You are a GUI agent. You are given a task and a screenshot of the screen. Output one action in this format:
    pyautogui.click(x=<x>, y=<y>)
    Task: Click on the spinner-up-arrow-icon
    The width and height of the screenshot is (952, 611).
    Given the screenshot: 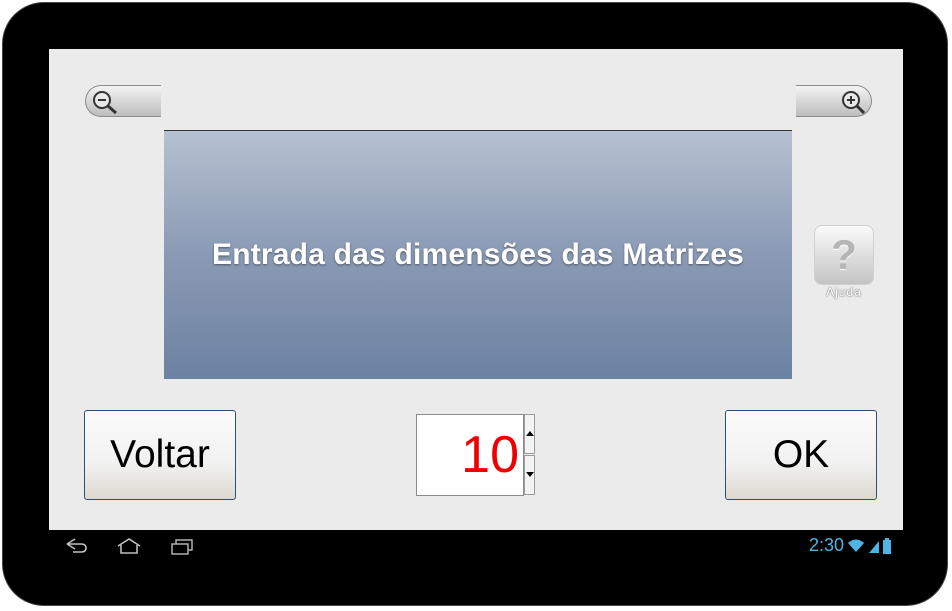 What is the action you would take?
    pyautogui.click(x=529, y=434)
    